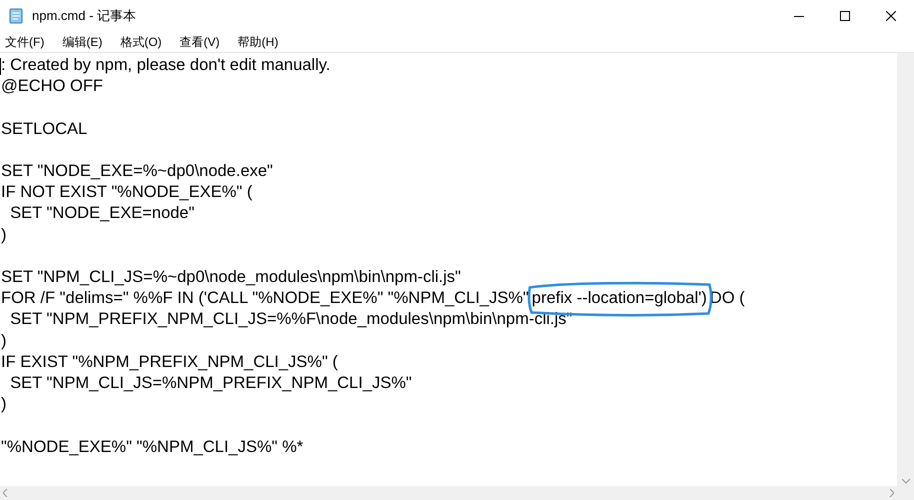 The image size is (914, 500). Describe the element at coordinates (137, 171) in the screenshot. I see `code-text: SET "NODE_EXE=%~dp0\node.exe"` at that location.